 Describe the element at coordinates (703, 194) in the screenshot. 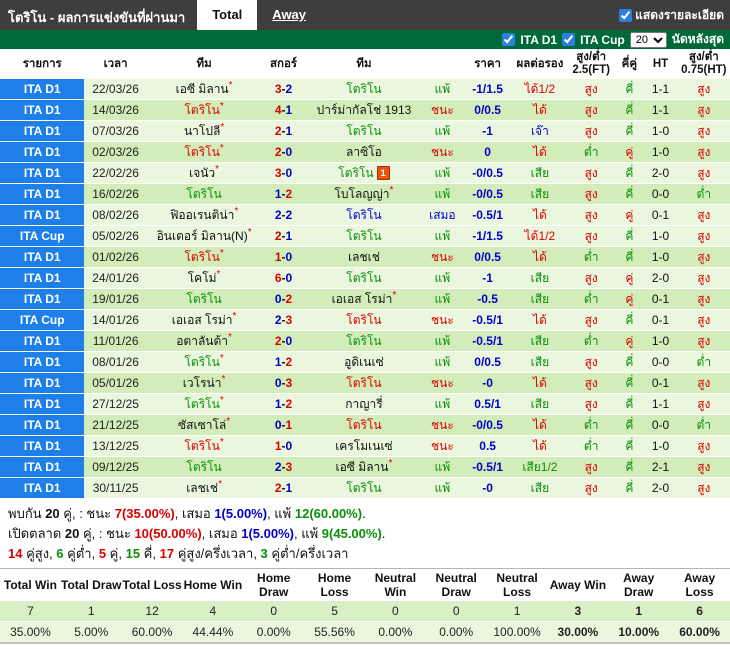

I see `over-under-ht: ต่ำ` at that location.